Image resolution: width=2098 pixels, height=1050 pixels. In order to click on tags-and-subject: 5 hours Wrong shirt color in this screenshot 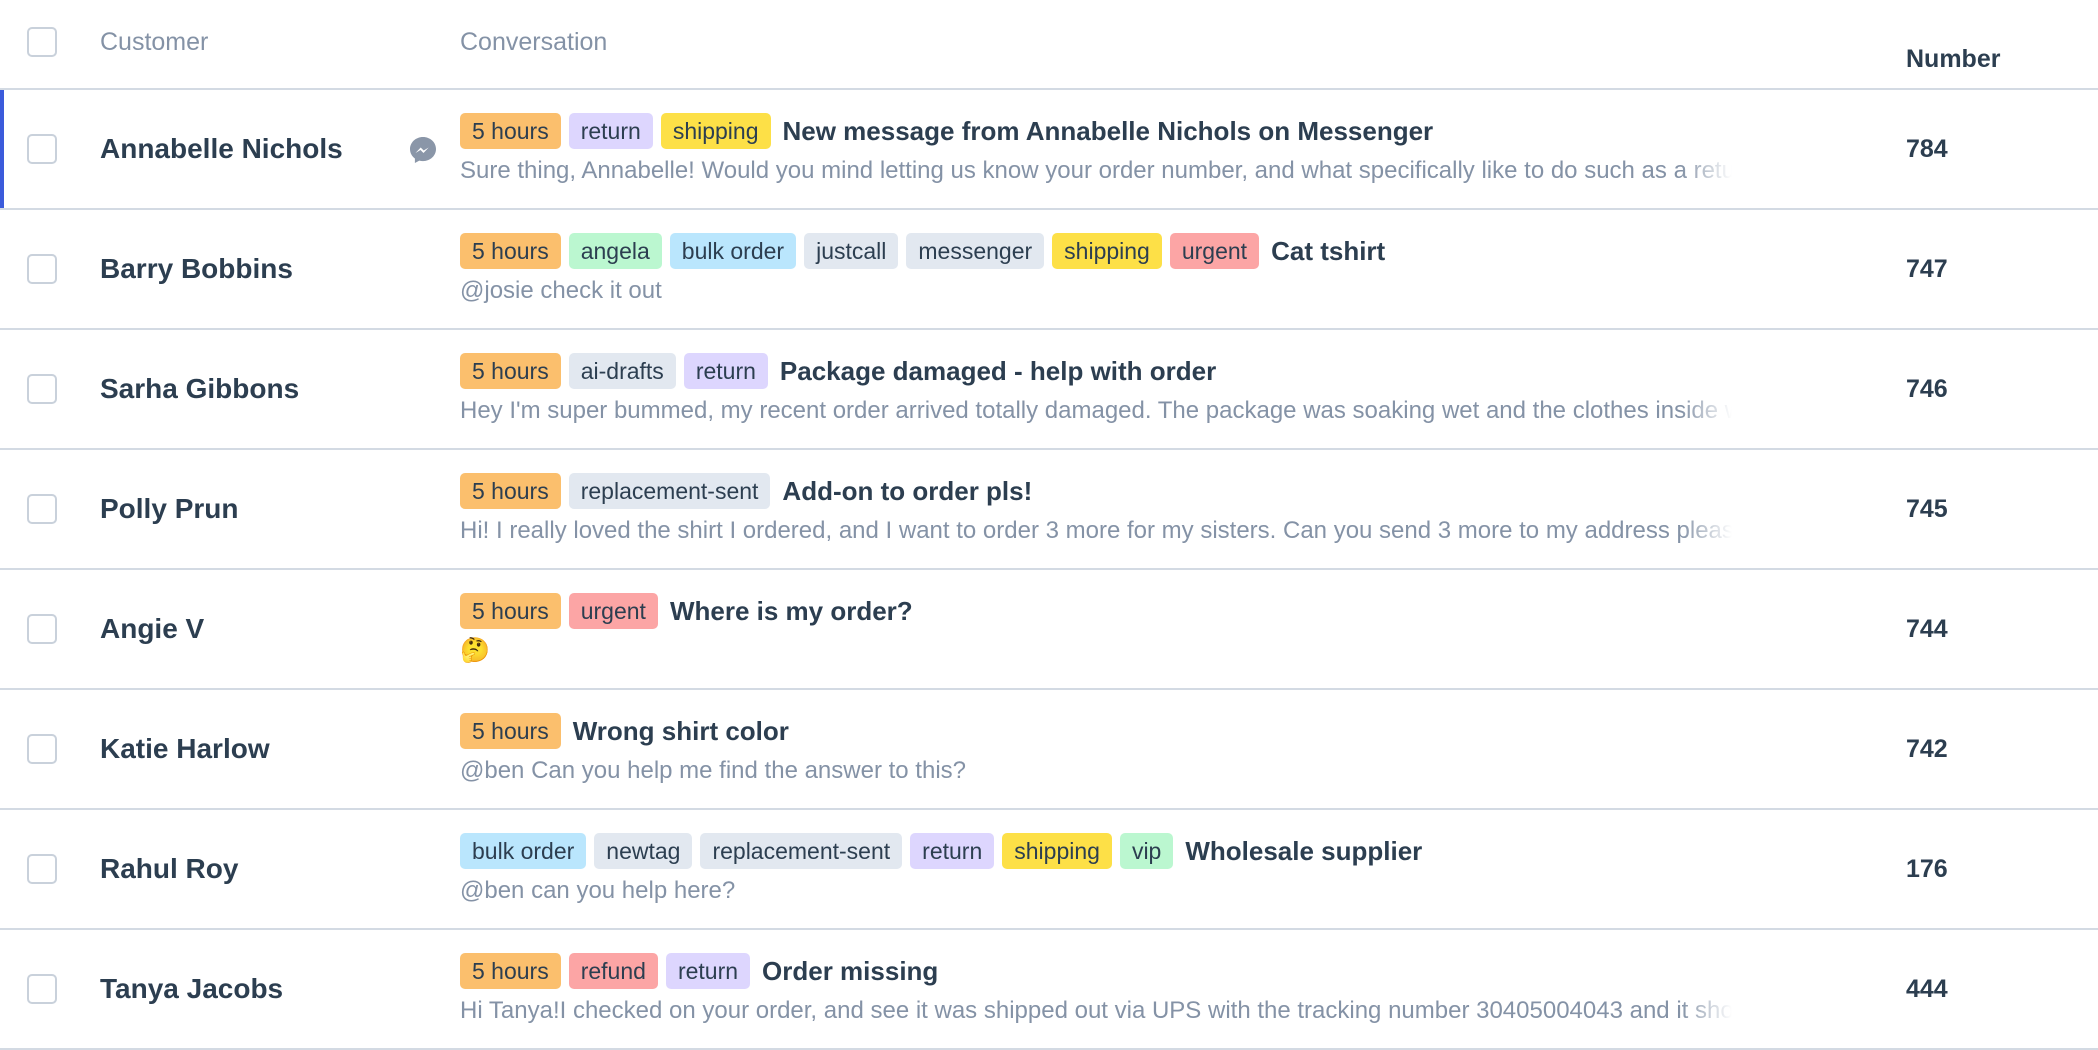, I will do `click(1096, 731)`.